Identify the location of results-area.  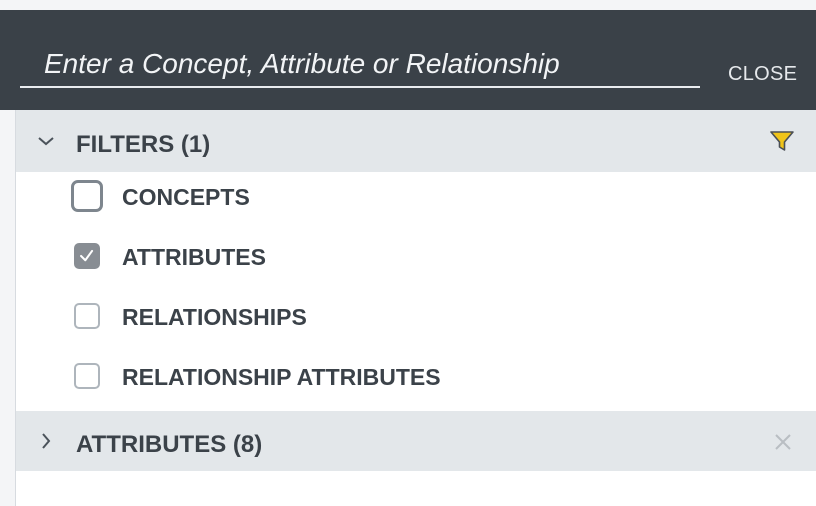
(416, 488).